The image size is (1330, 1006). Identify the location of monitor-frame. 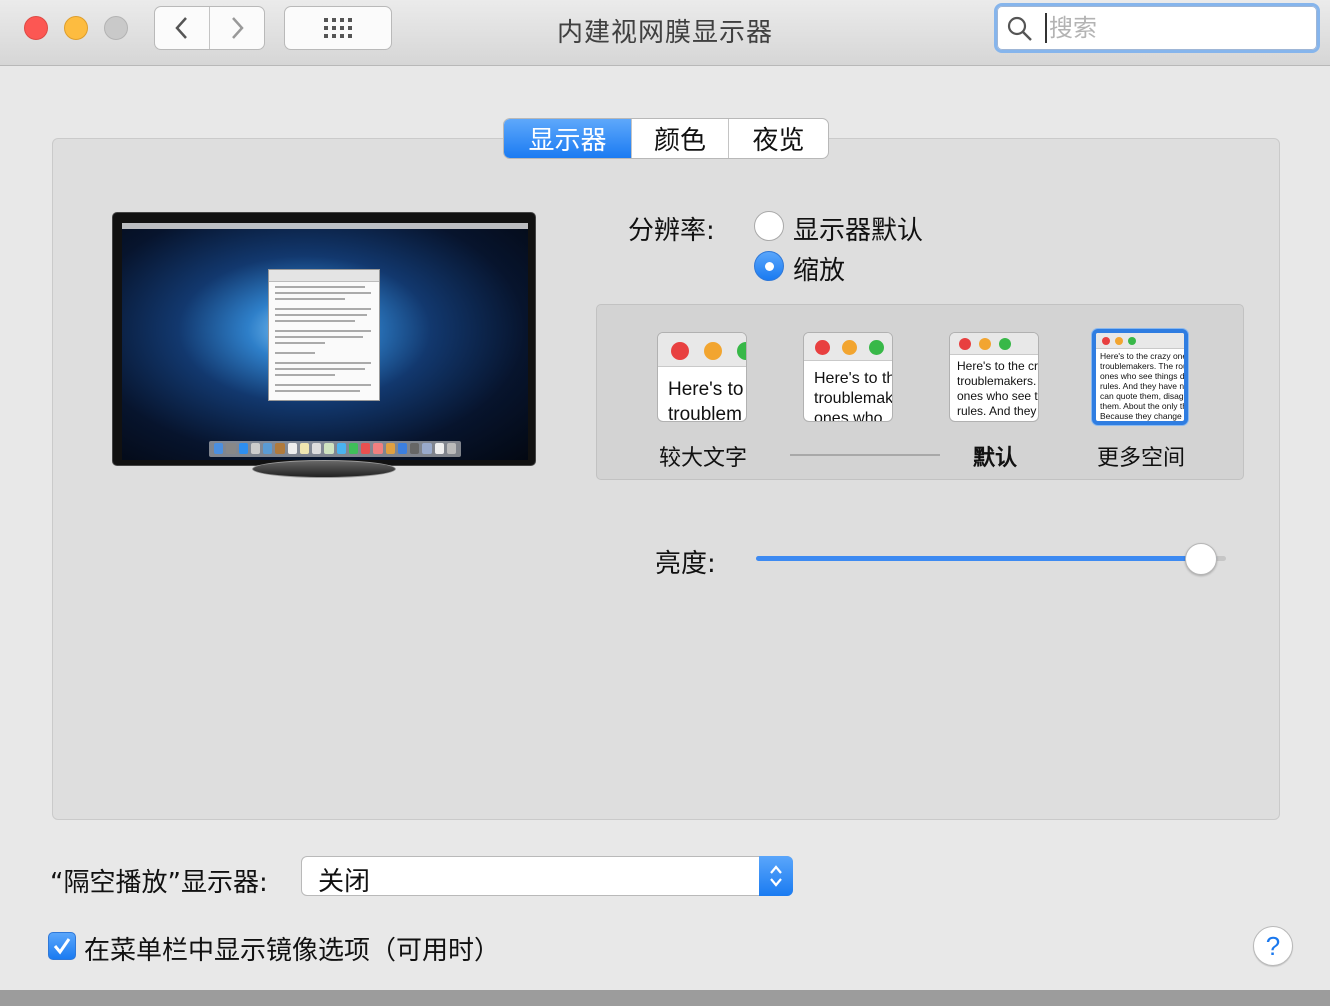
(324, 339).